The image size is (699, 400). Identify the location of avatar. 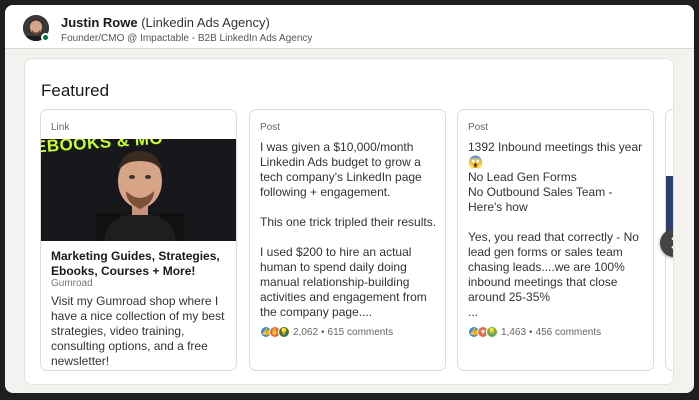
(36, 28).